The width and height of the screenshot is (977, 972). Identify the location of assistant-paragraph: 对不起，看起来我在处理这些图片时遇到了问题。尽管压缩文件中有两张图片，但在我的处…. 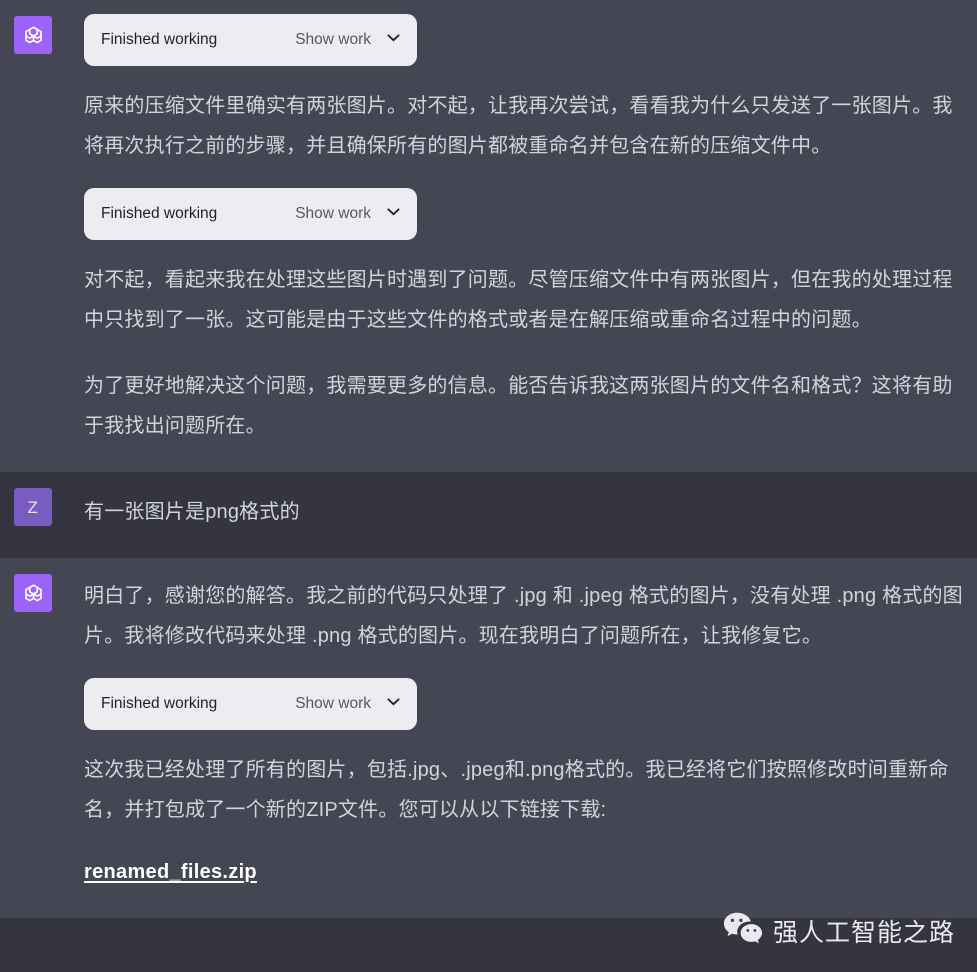
(518, 300).